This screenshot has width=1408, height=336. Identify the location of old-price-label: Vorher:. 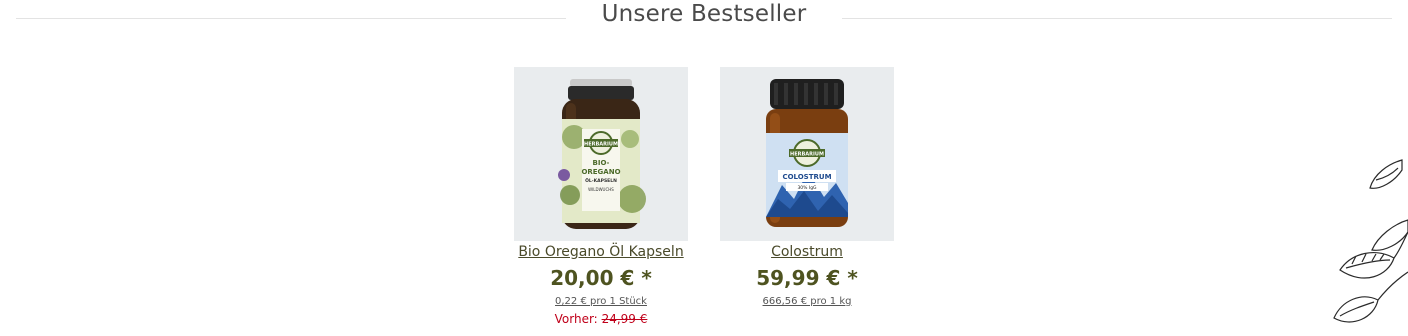
(576, 319).